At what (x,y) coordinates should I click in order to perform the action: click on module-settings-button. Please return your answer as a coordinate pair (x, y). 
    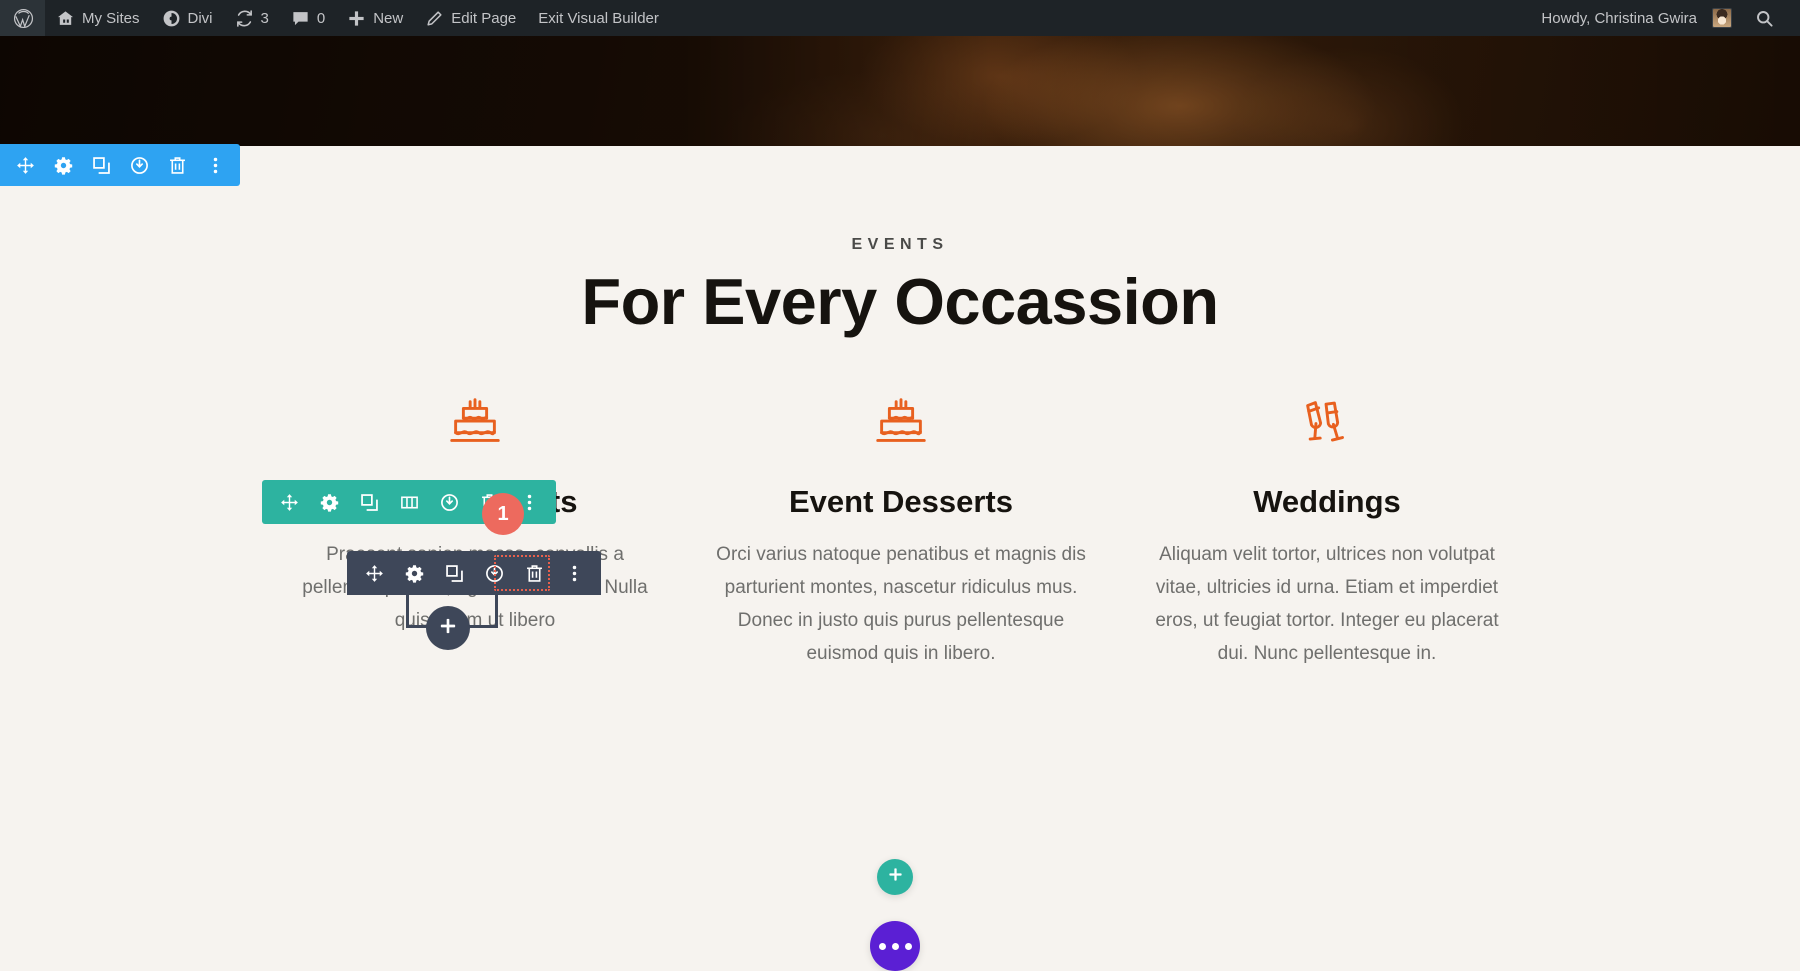
    Looking at the image, I should click on (414, 573).